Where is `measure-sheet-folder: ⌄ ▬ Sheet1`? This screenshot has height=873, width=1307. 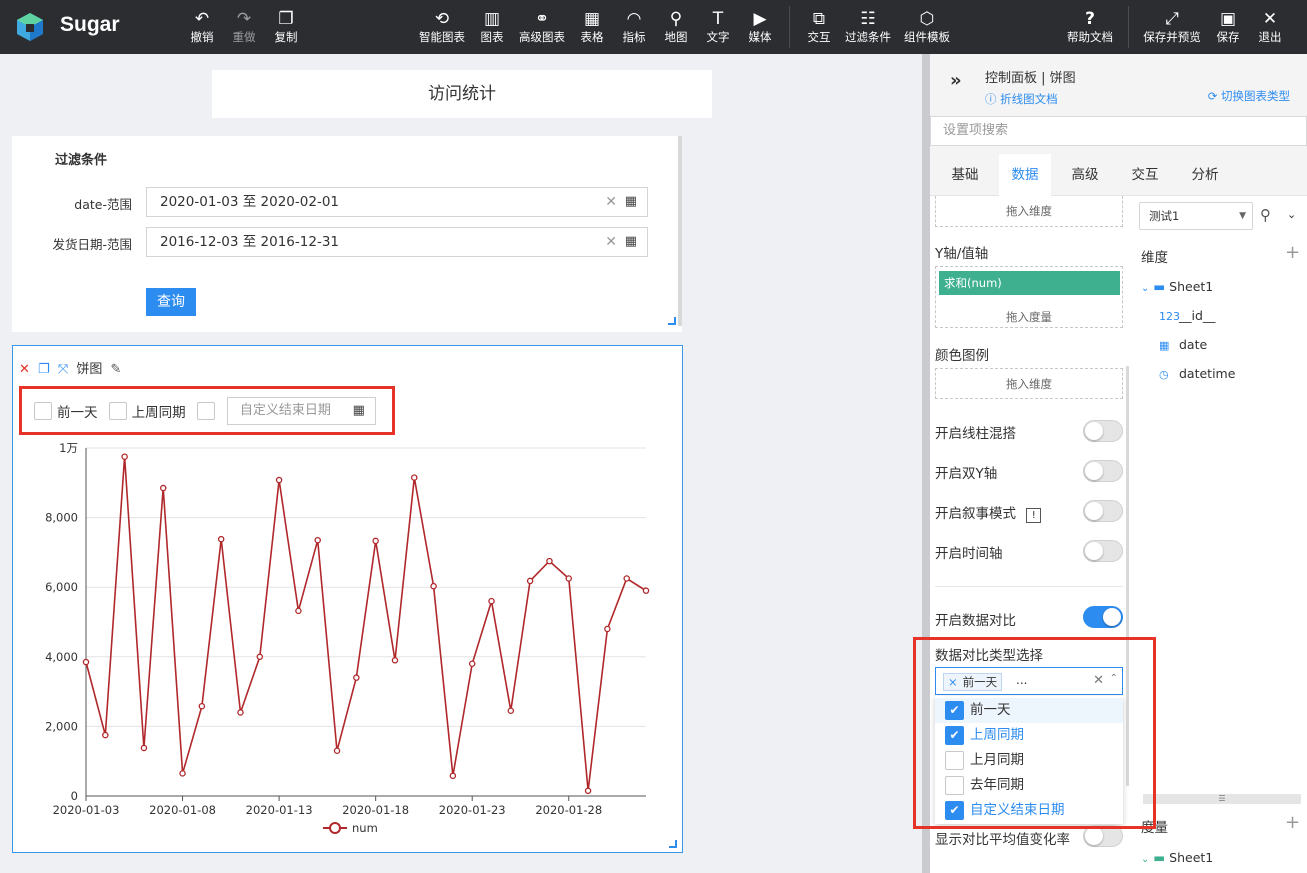 measure-sheet-folder: ⌄ ▬ Sheet1 is located at coordinates (1177, 857).